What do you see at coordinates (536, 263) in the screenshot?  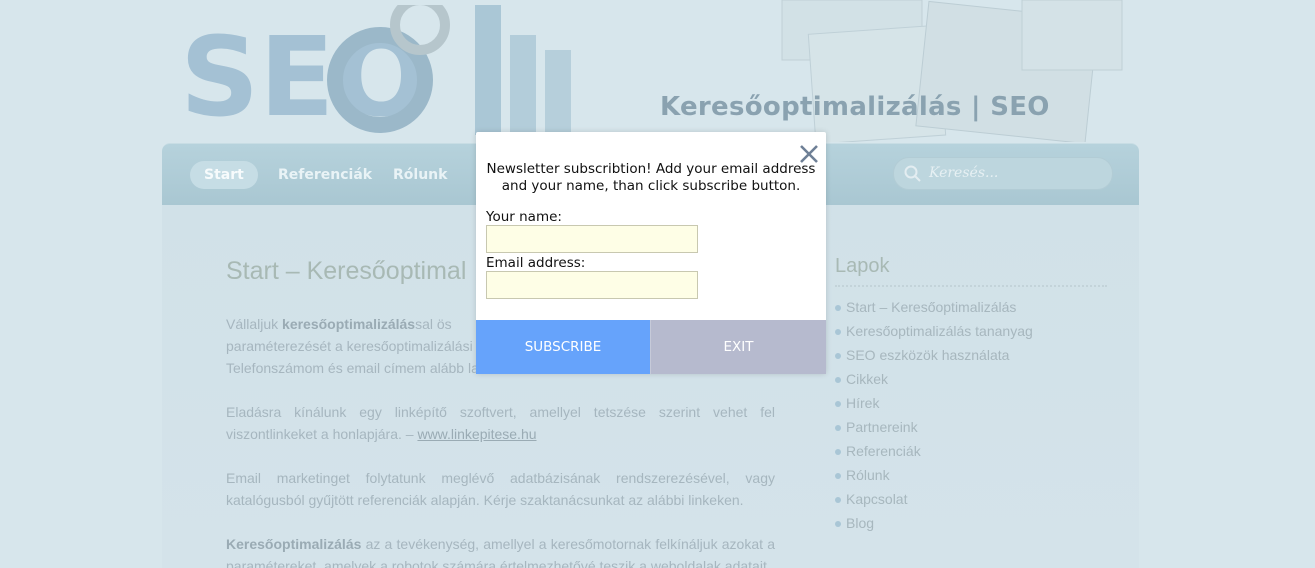 I see `email-label: Email address:` at bounding box center [536, 263].